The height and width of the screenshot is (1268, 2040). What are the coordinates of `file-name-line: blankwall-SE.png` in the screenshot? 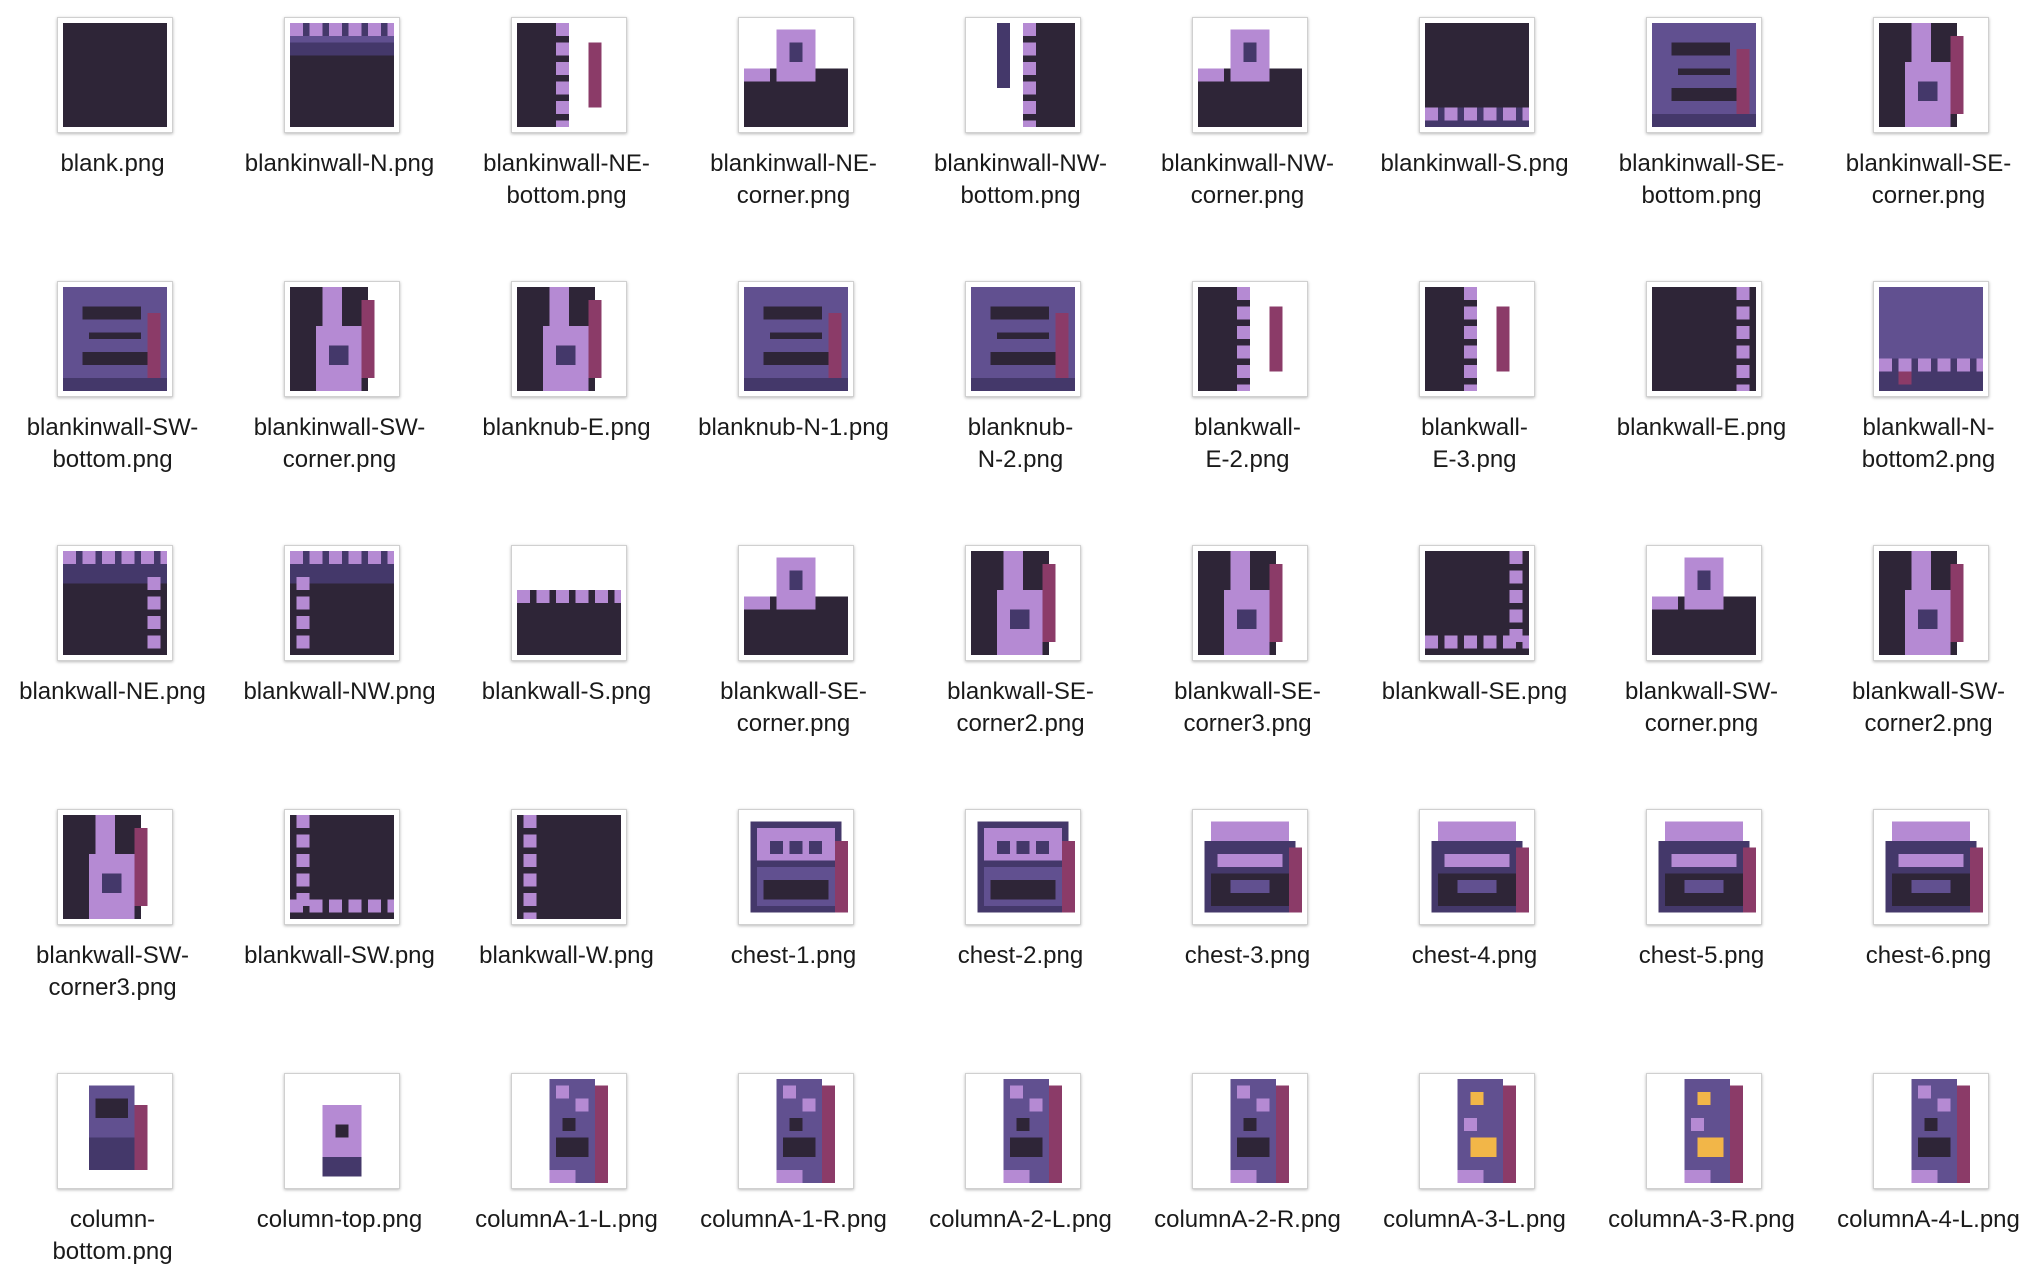 It's located at (1474, 691).